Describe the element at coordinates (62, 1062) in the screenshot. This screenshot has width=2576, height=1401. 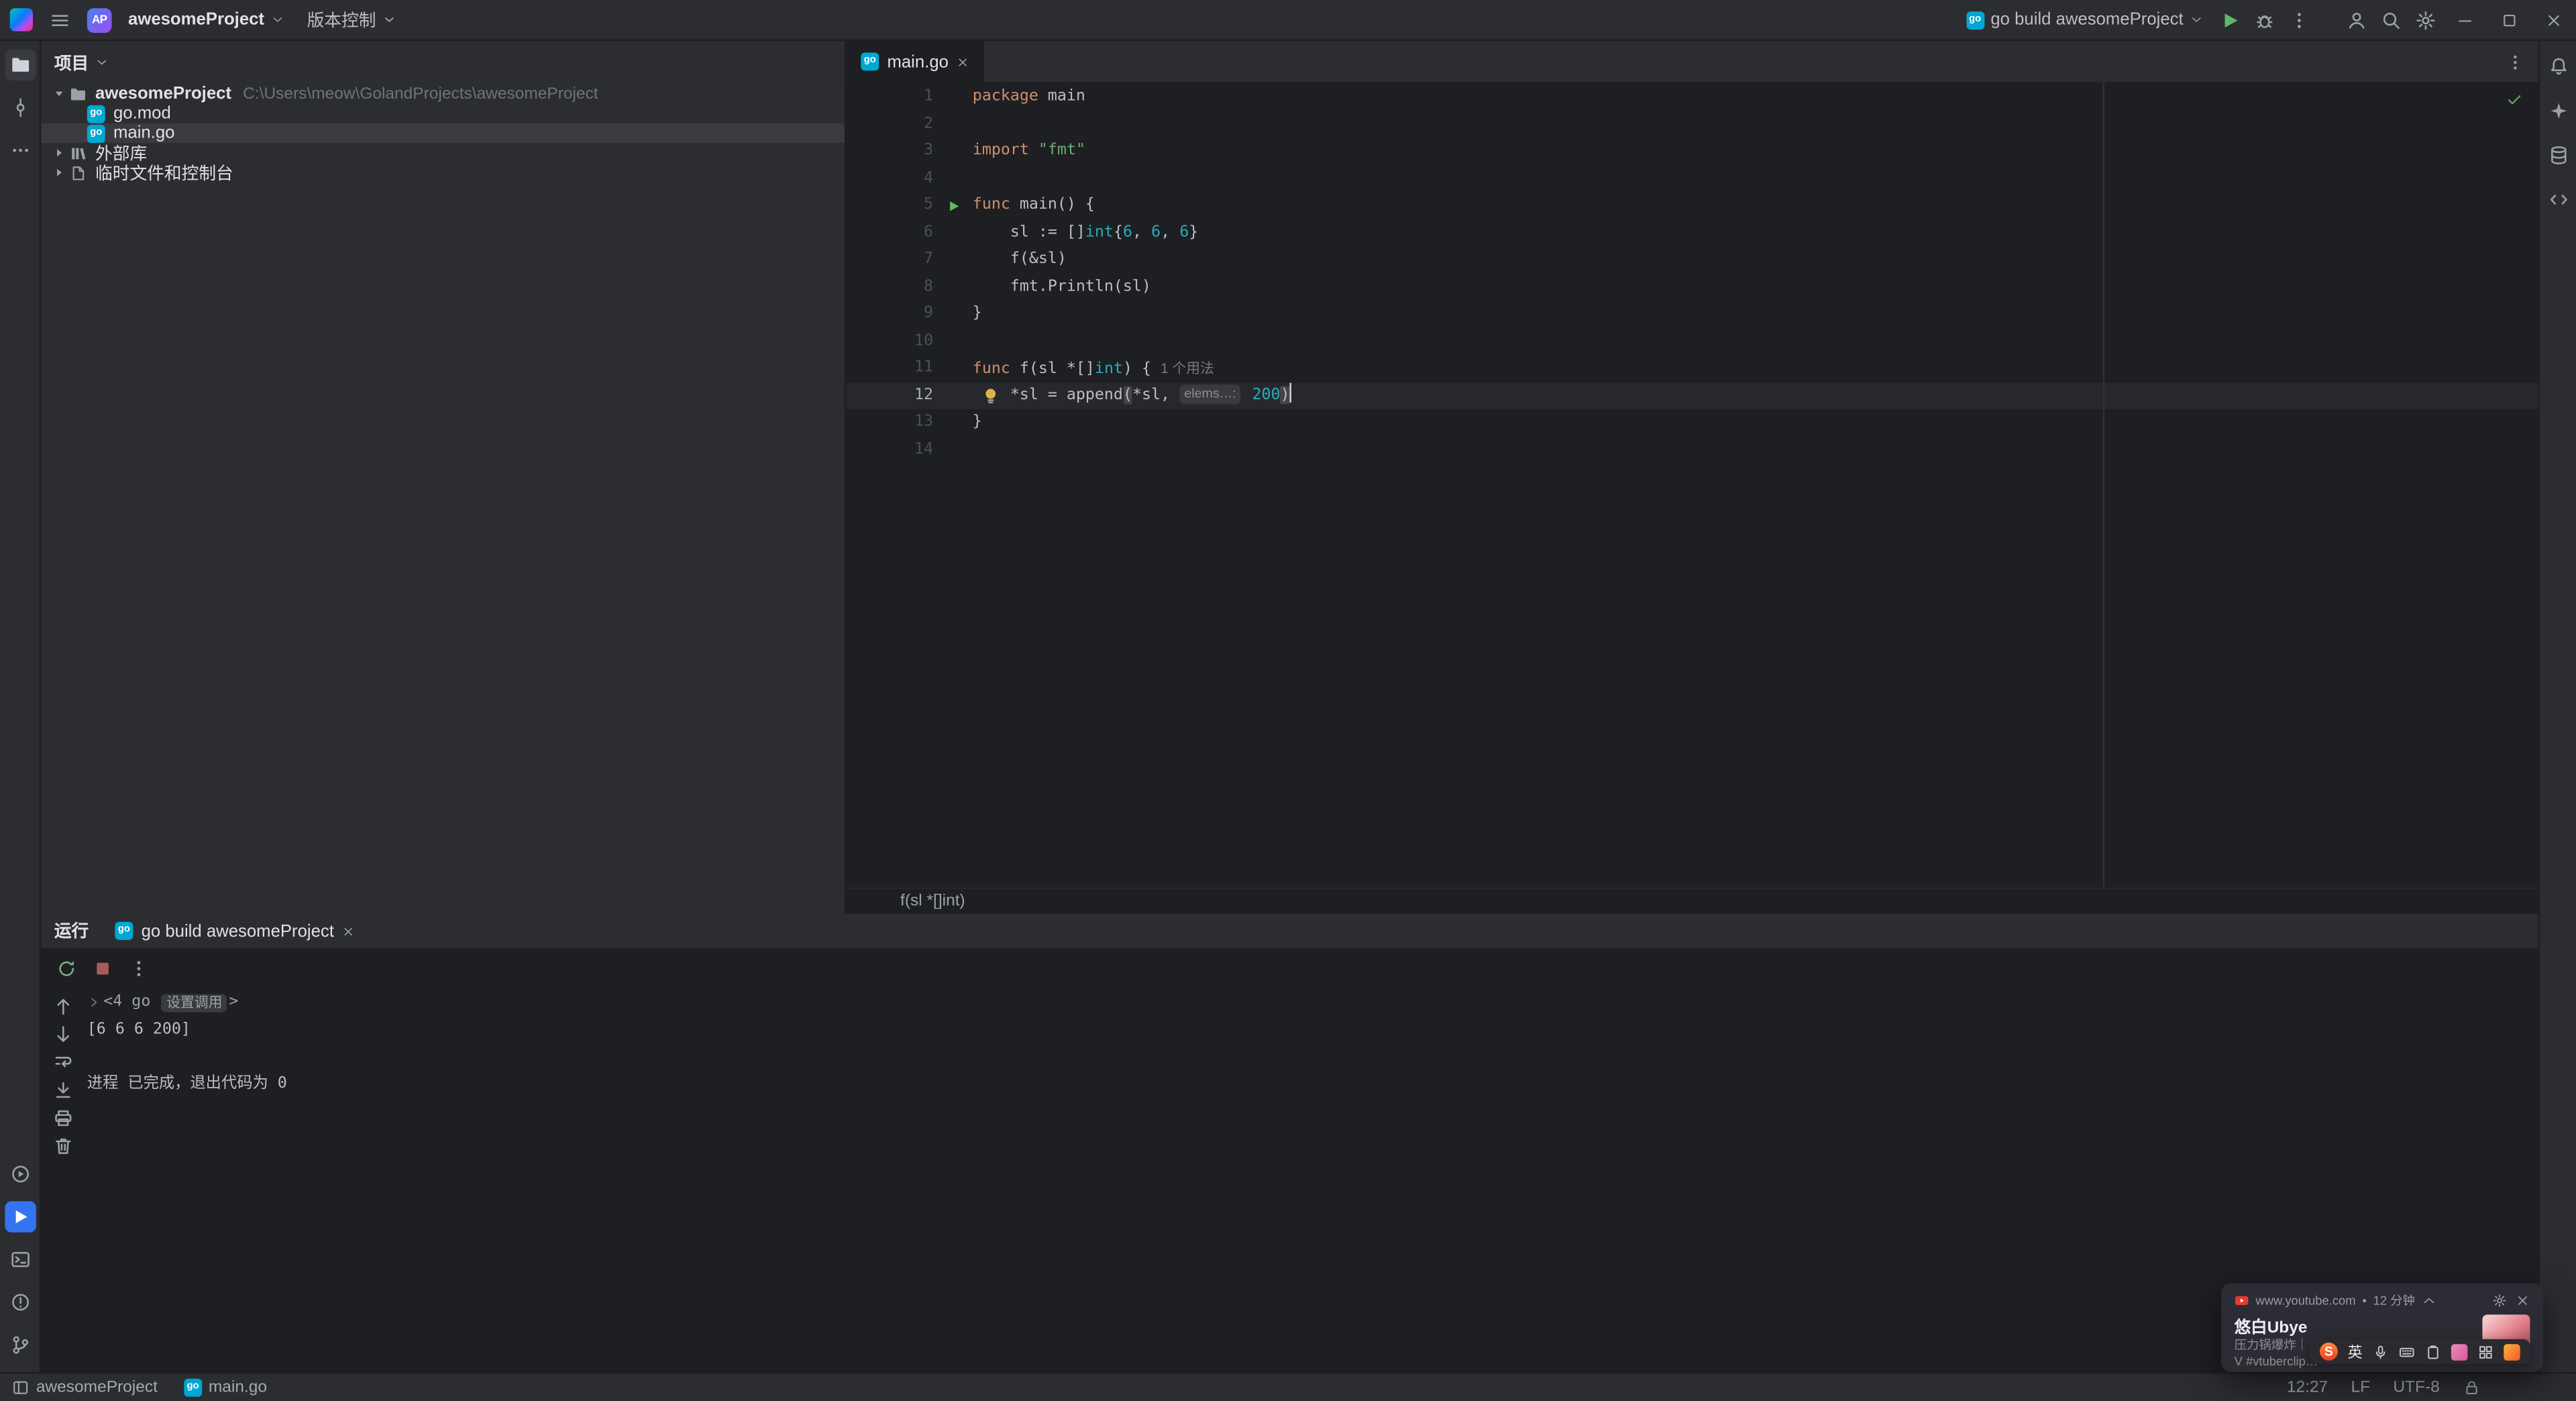
I see `soft-wrap-icon` at that location.